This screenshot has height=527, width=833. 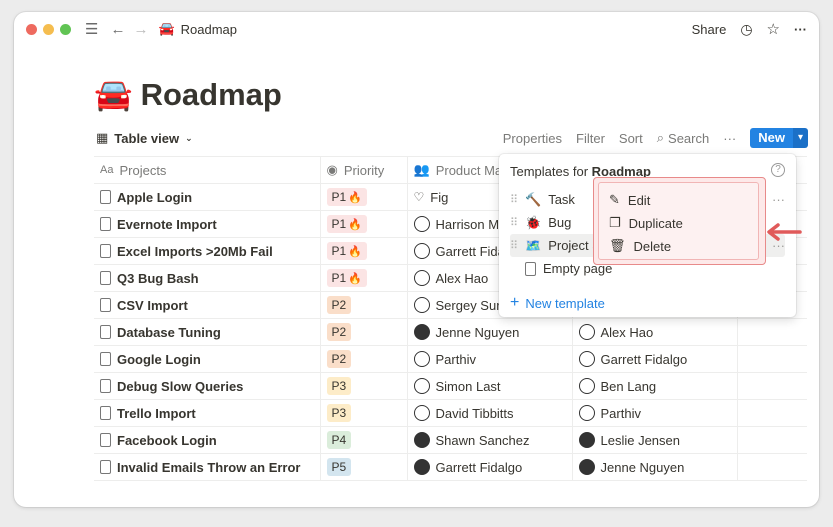 I want to click on fire-icon: 🔥, so click(x=355, y=197).